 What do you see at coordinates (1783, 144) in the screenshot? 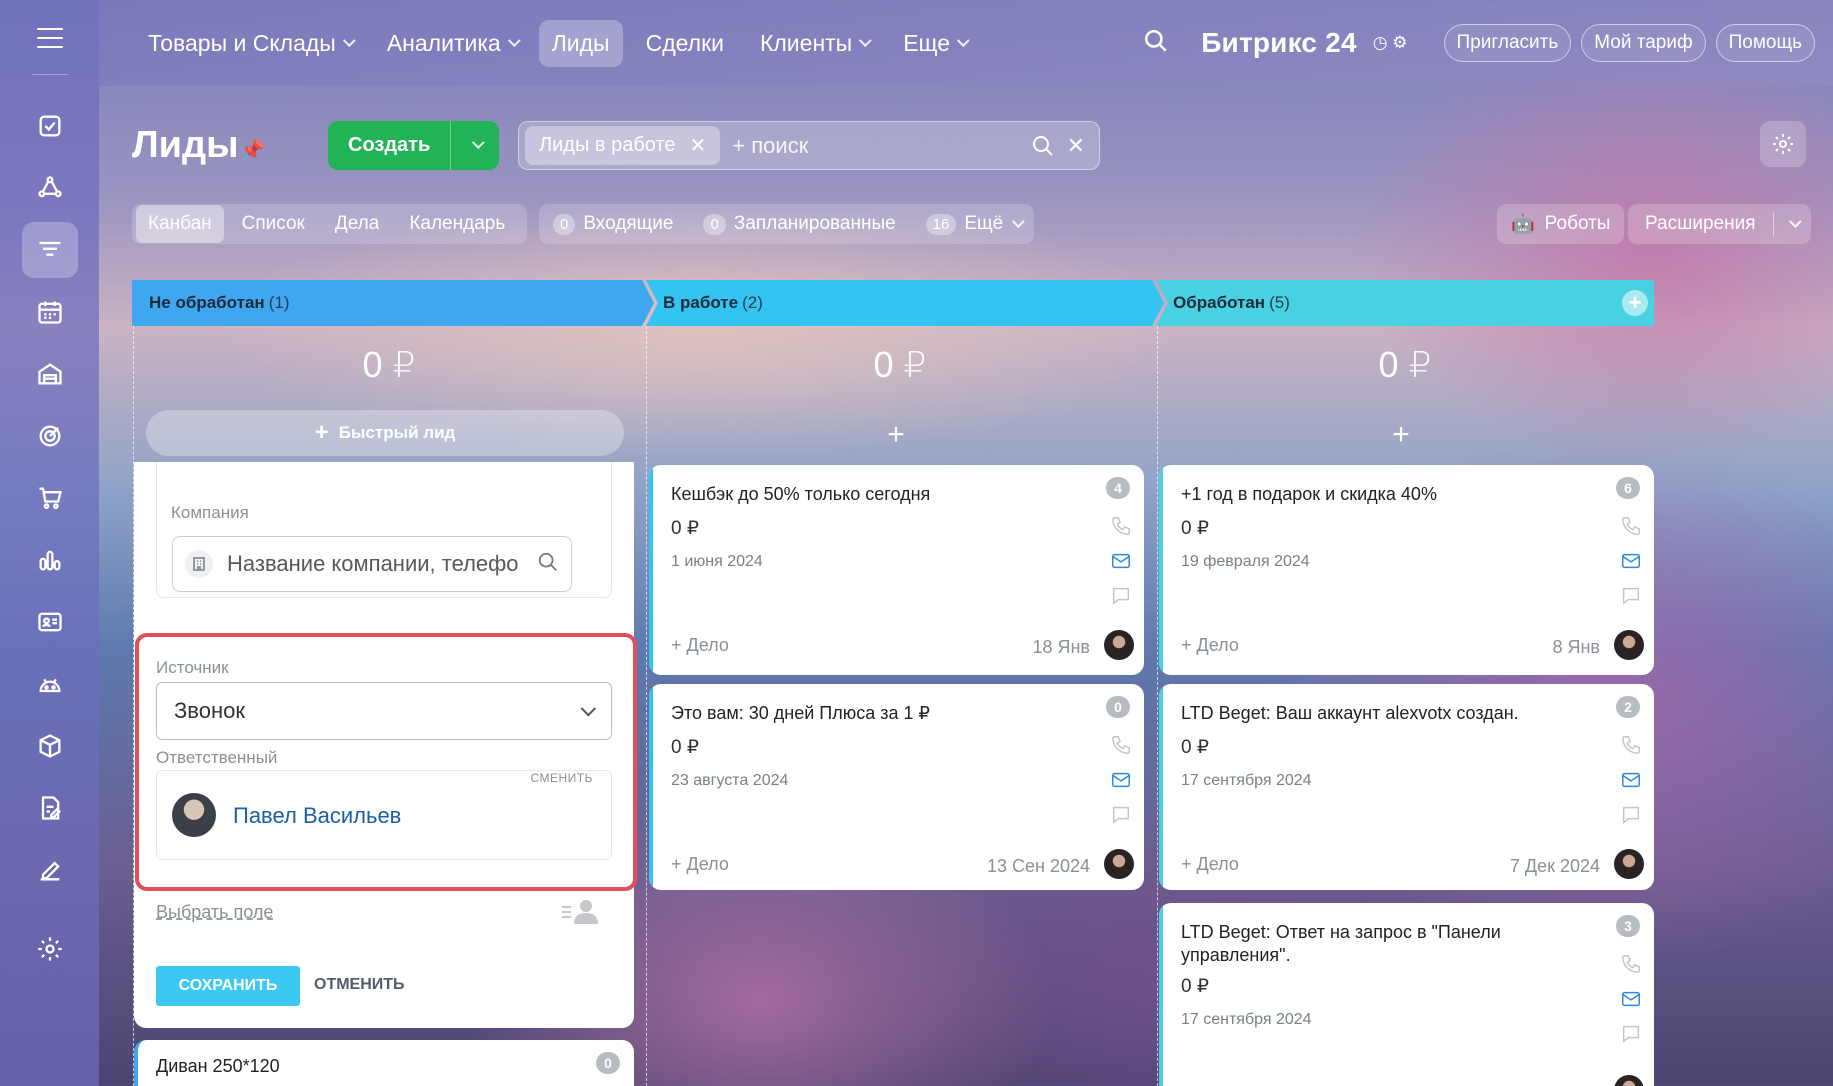
I see `gear-icon` at bounding box center [1783, 144].